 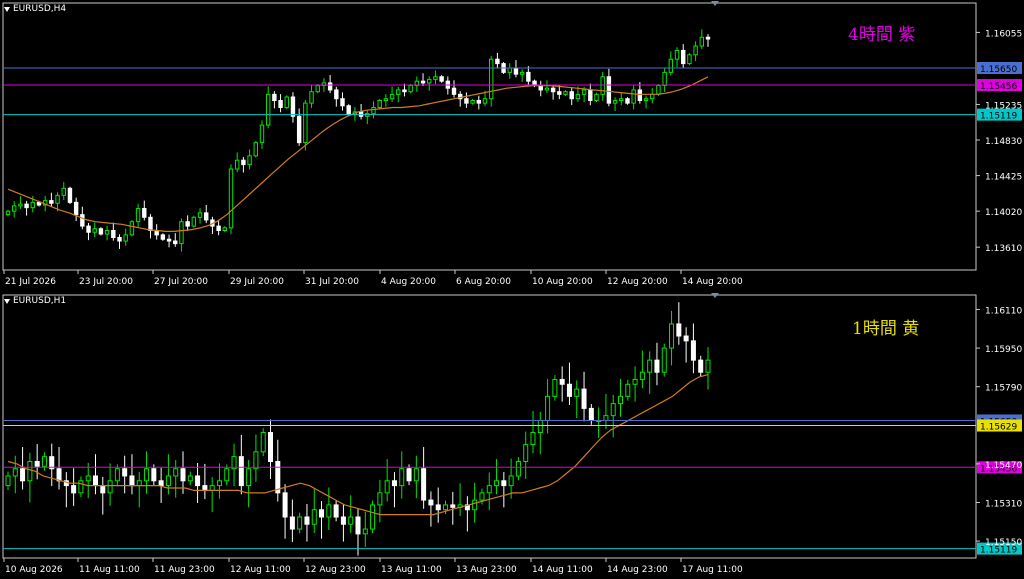 I want to click on x-tick-label: 10 Aug 20:00, so click(x=562, y=282).